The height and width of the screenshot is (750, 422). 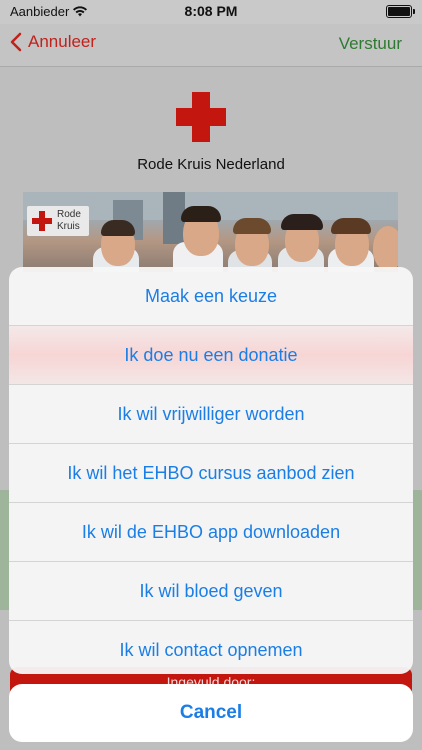 I want to click on badge-line-1: Rode, so click(x=69, y=214).